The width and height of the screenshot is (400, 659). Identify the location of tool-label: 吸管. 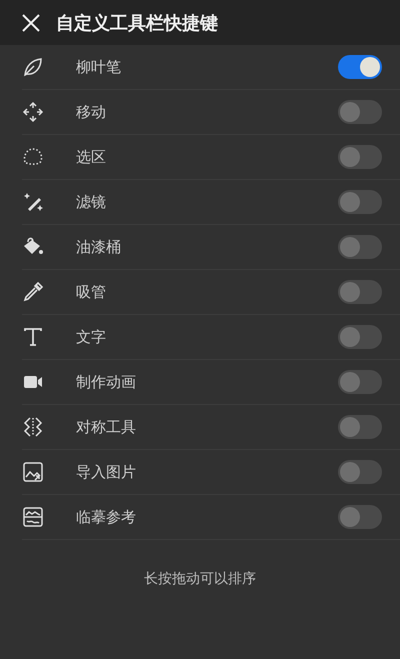
(91, 292).